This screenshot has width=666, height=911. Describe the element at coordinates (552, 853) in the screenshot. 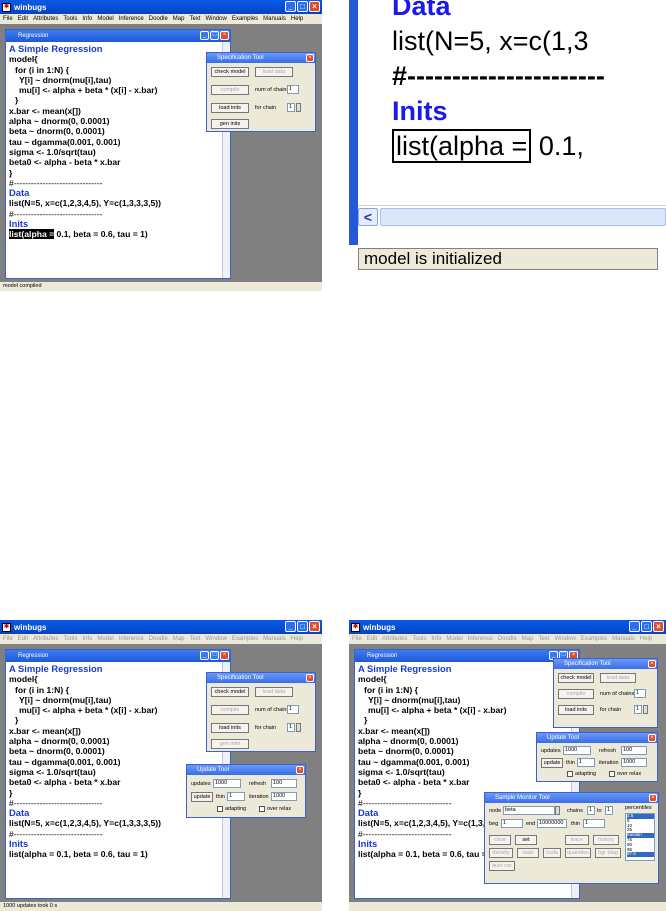

I see `coda-button: coda` at that location.